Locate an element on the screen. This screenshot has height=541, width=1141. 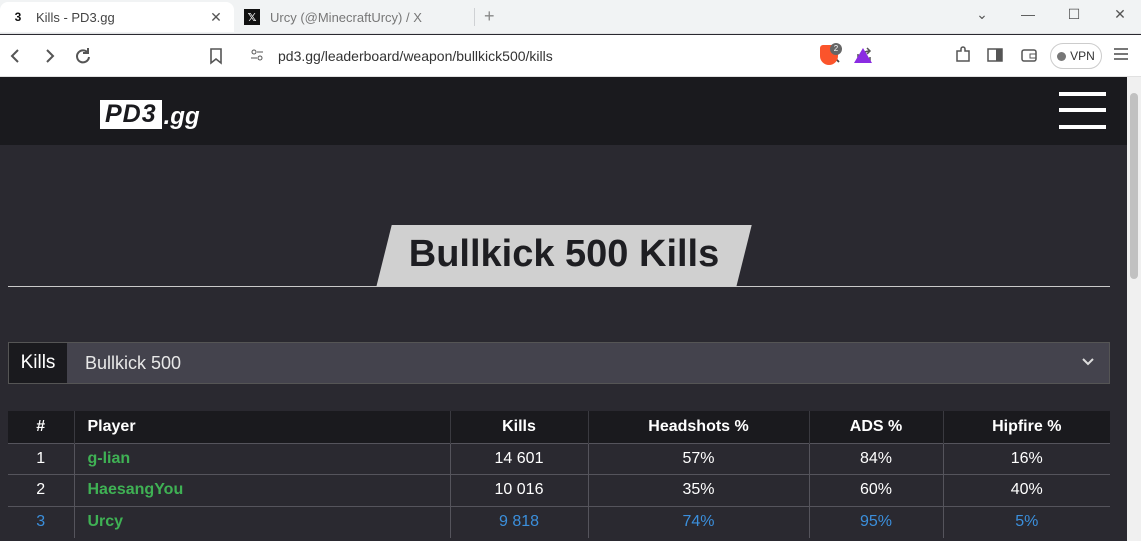
logo-main: PD3 is located at coordinates (131, 114).